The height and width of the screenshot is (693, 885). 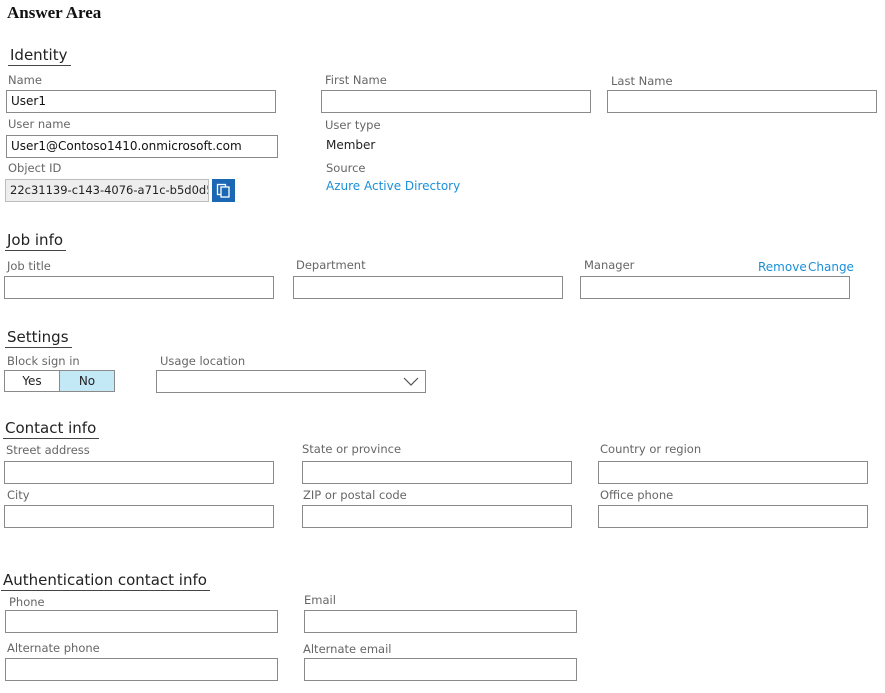 What do you see at coordinates (609, 265) in the screenshot?
I see `manager-label: Manager` at bounding box center [609, 265].